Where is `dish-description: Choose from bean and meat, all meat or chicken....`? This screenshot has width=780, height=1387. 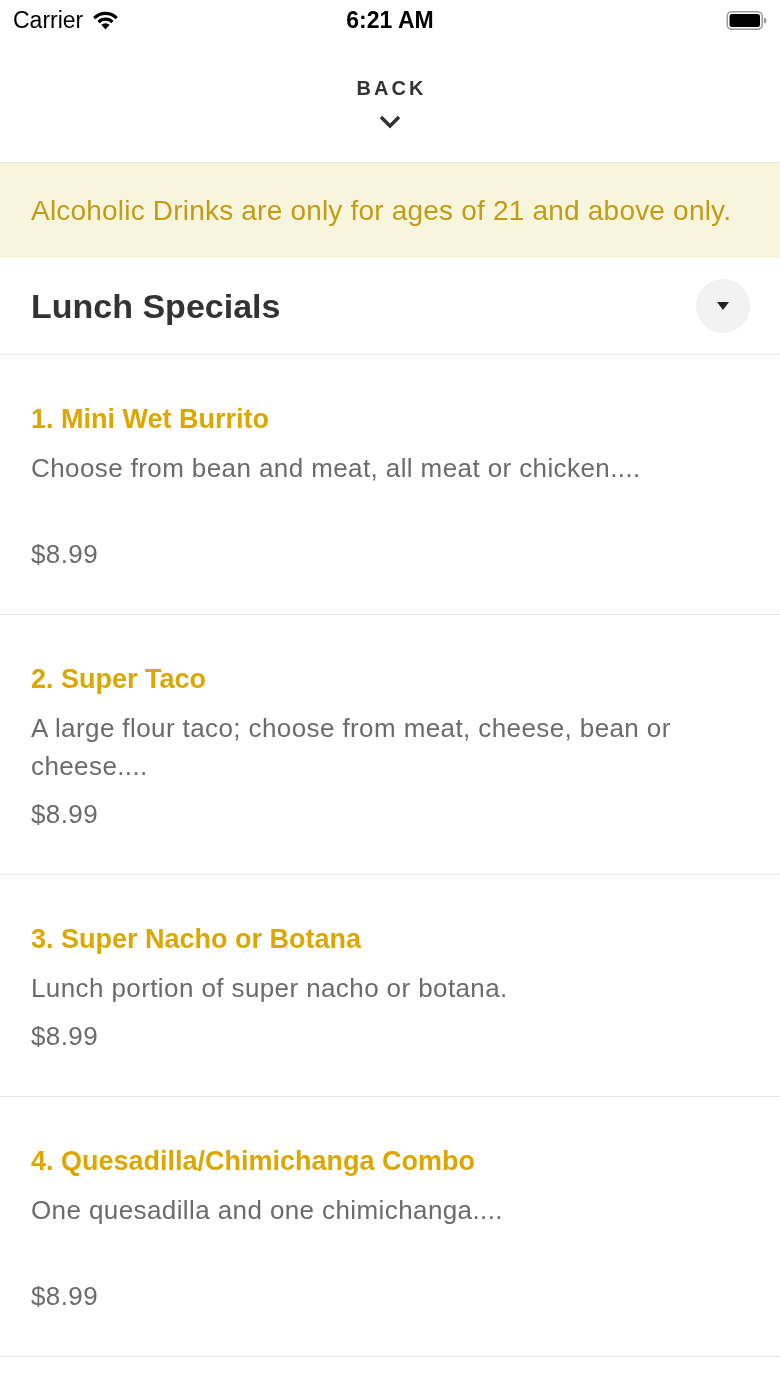
dish-description: Choose from bean and meat, all meat or chicken.... is located at coordinates (336, 468).